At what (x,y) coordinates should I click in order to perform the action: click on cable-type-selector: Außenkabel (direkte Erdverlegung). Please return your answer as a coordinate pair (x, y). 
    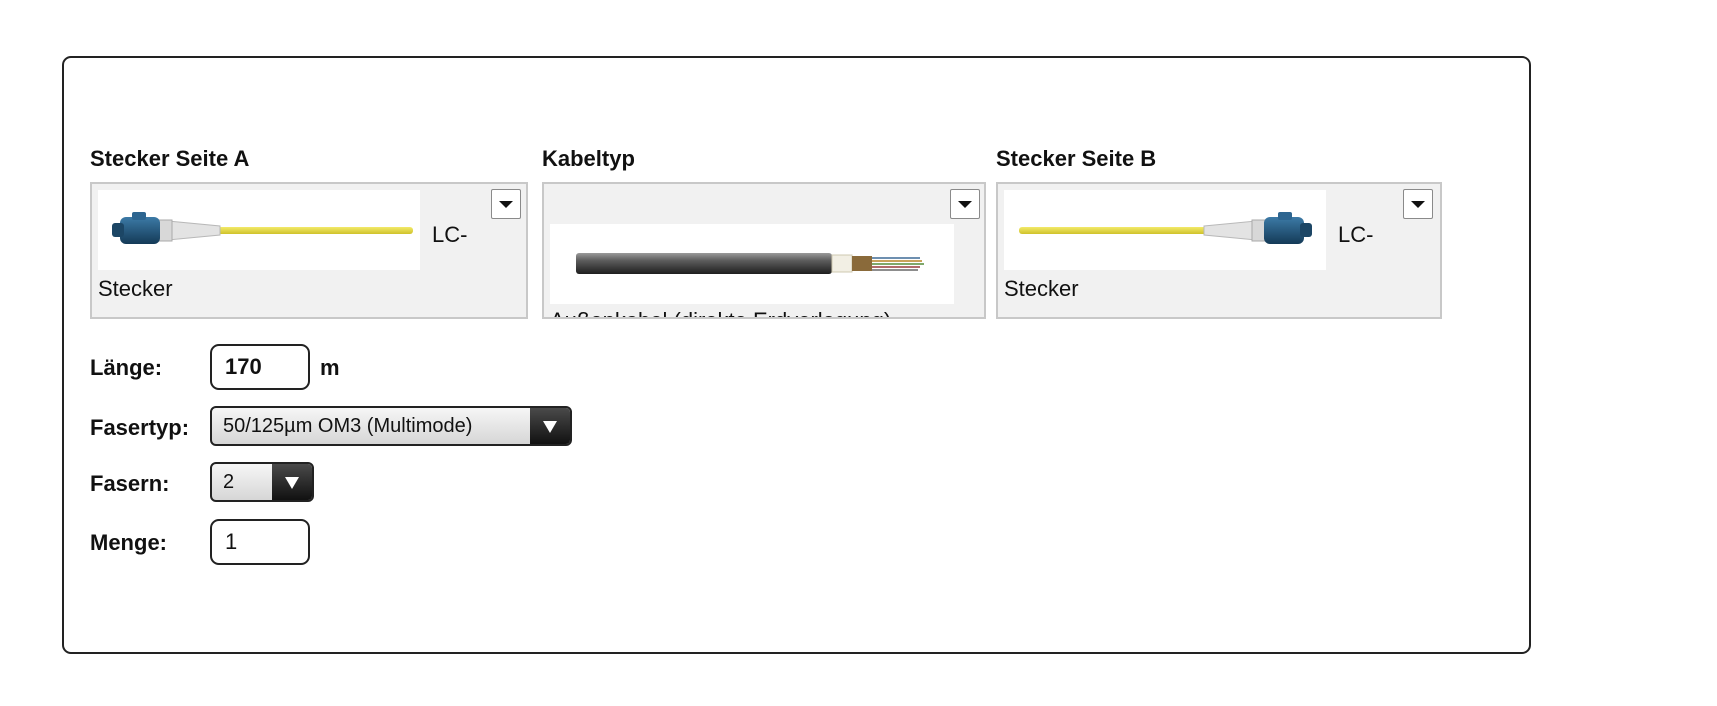
    Looking at the image, I should click on (764, 250).